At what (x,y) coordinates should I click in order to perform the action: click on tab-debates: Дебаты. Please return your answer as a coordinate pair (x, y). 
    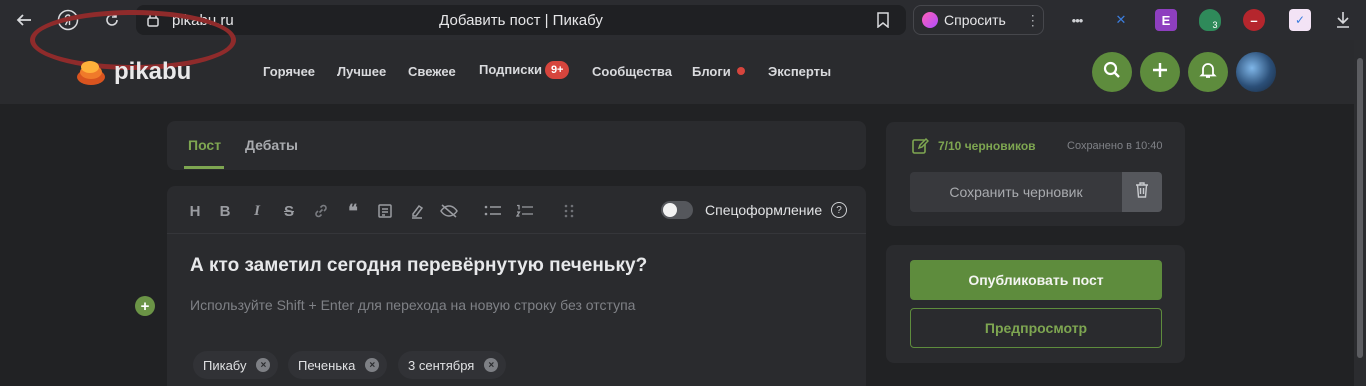
    Looking at the image, I should click on (271, 145).